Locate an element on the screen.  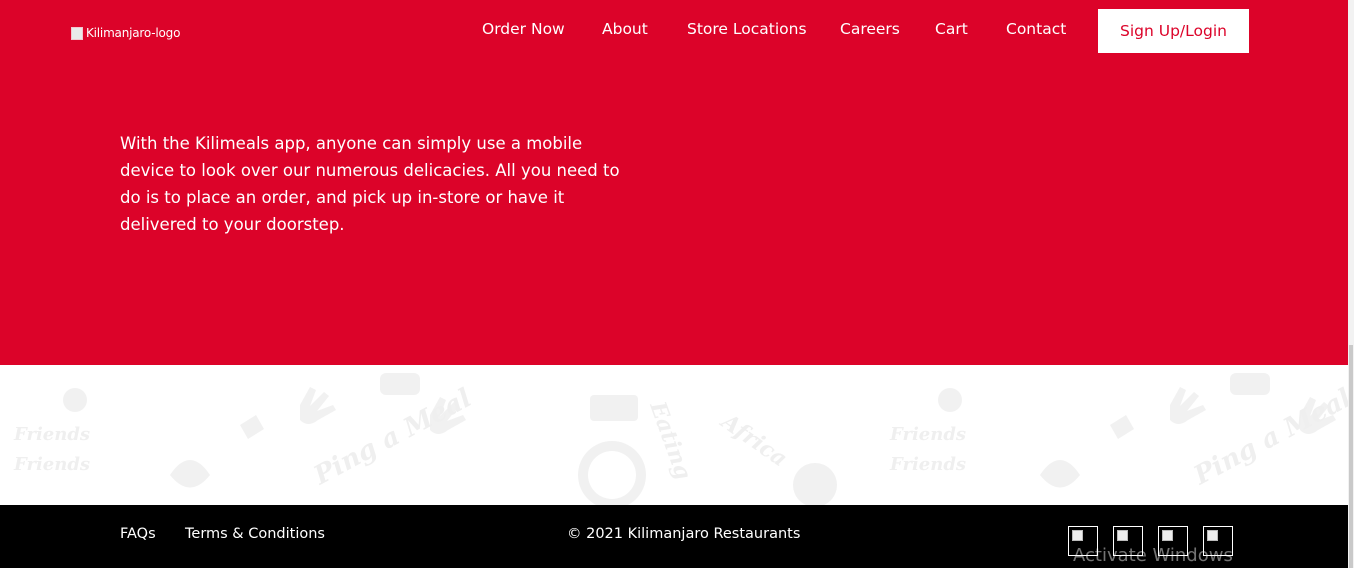
pattern-text-friends: Friends is located at coordinates (51, 434).